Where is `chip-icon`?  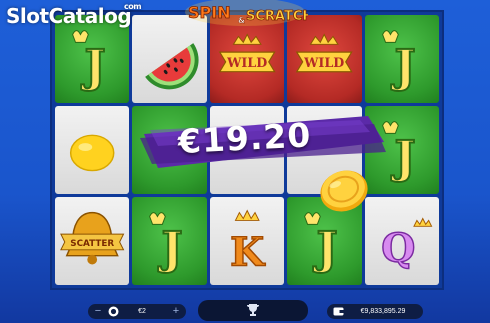 chip-icon is located at coordinates (113, 311).